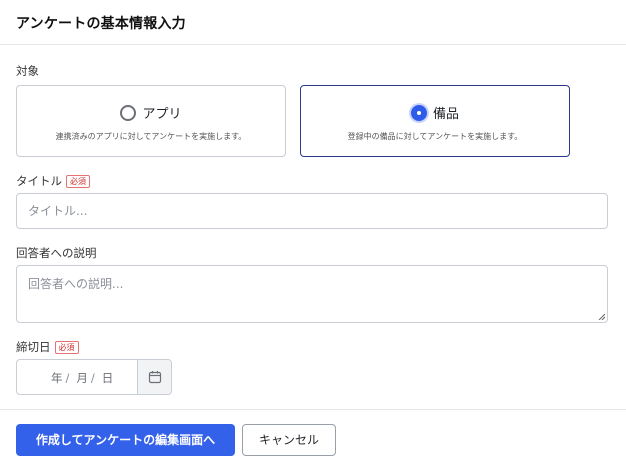  I want to click on deadline-date-input: 年 / 月 / 日, so click(94, 377).